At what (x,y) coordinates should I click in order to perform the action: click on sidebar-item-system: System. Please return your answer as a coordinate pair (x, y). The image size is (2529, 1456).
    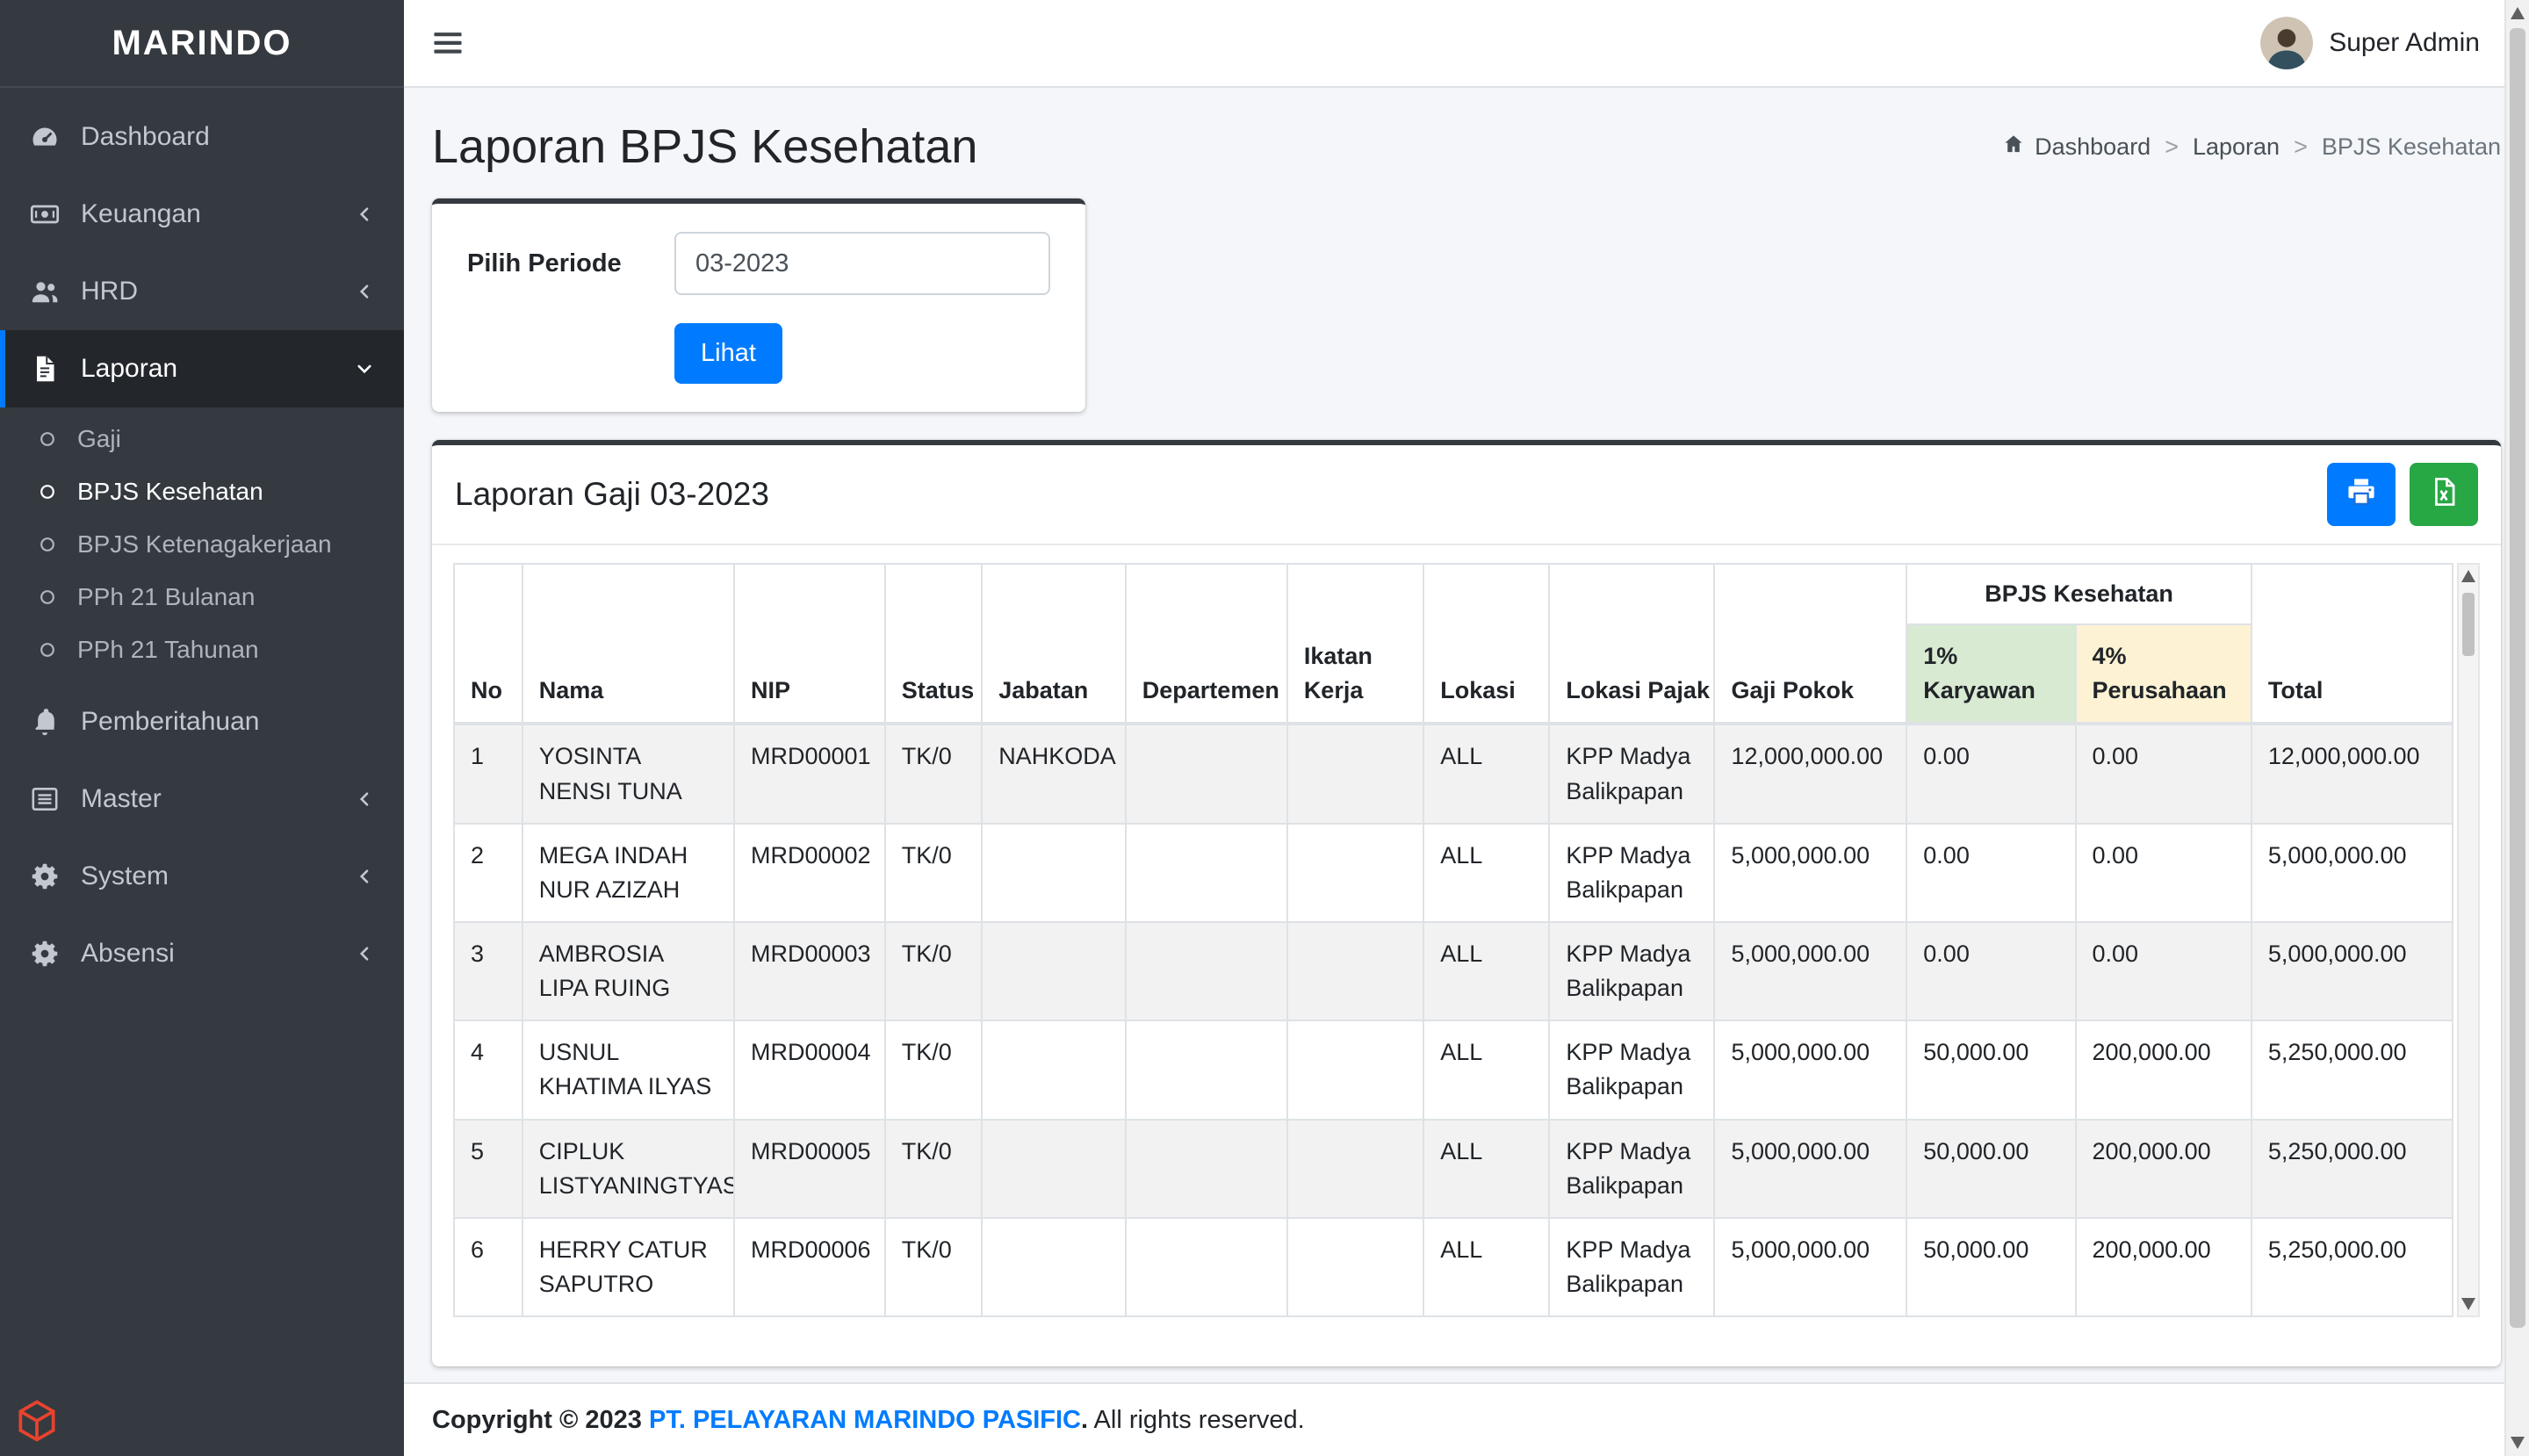
    Looking at the image, I should click on (202, 876).